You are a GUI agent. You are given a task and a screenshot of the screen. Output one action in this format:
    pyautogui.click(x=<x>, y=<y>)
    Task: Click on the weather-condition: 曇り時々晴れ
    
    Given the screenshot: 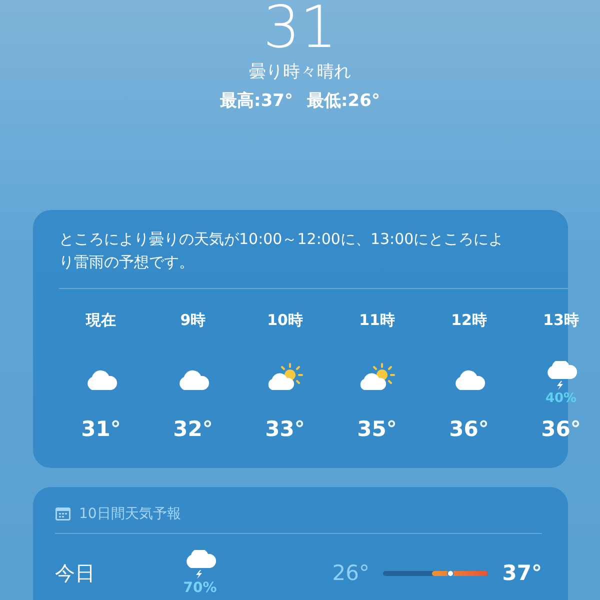 What is the action you would take?
    pyautogui.click(x=300, y=72)
    